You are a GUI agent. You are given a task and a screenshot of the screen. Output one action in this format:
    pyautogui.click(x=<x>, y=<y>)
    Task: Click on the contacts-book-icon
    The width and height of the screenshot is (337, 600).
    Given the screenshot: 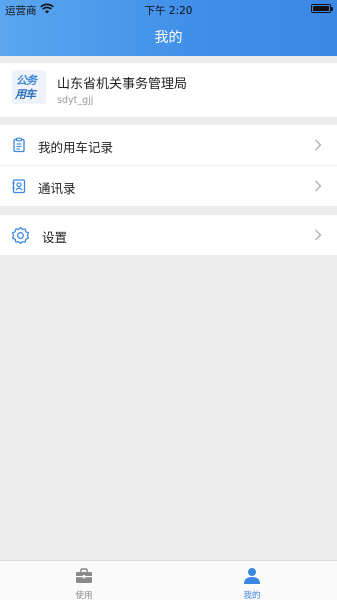 What is the action you would take?
    pyautogui.click(x=19, y=186)
    